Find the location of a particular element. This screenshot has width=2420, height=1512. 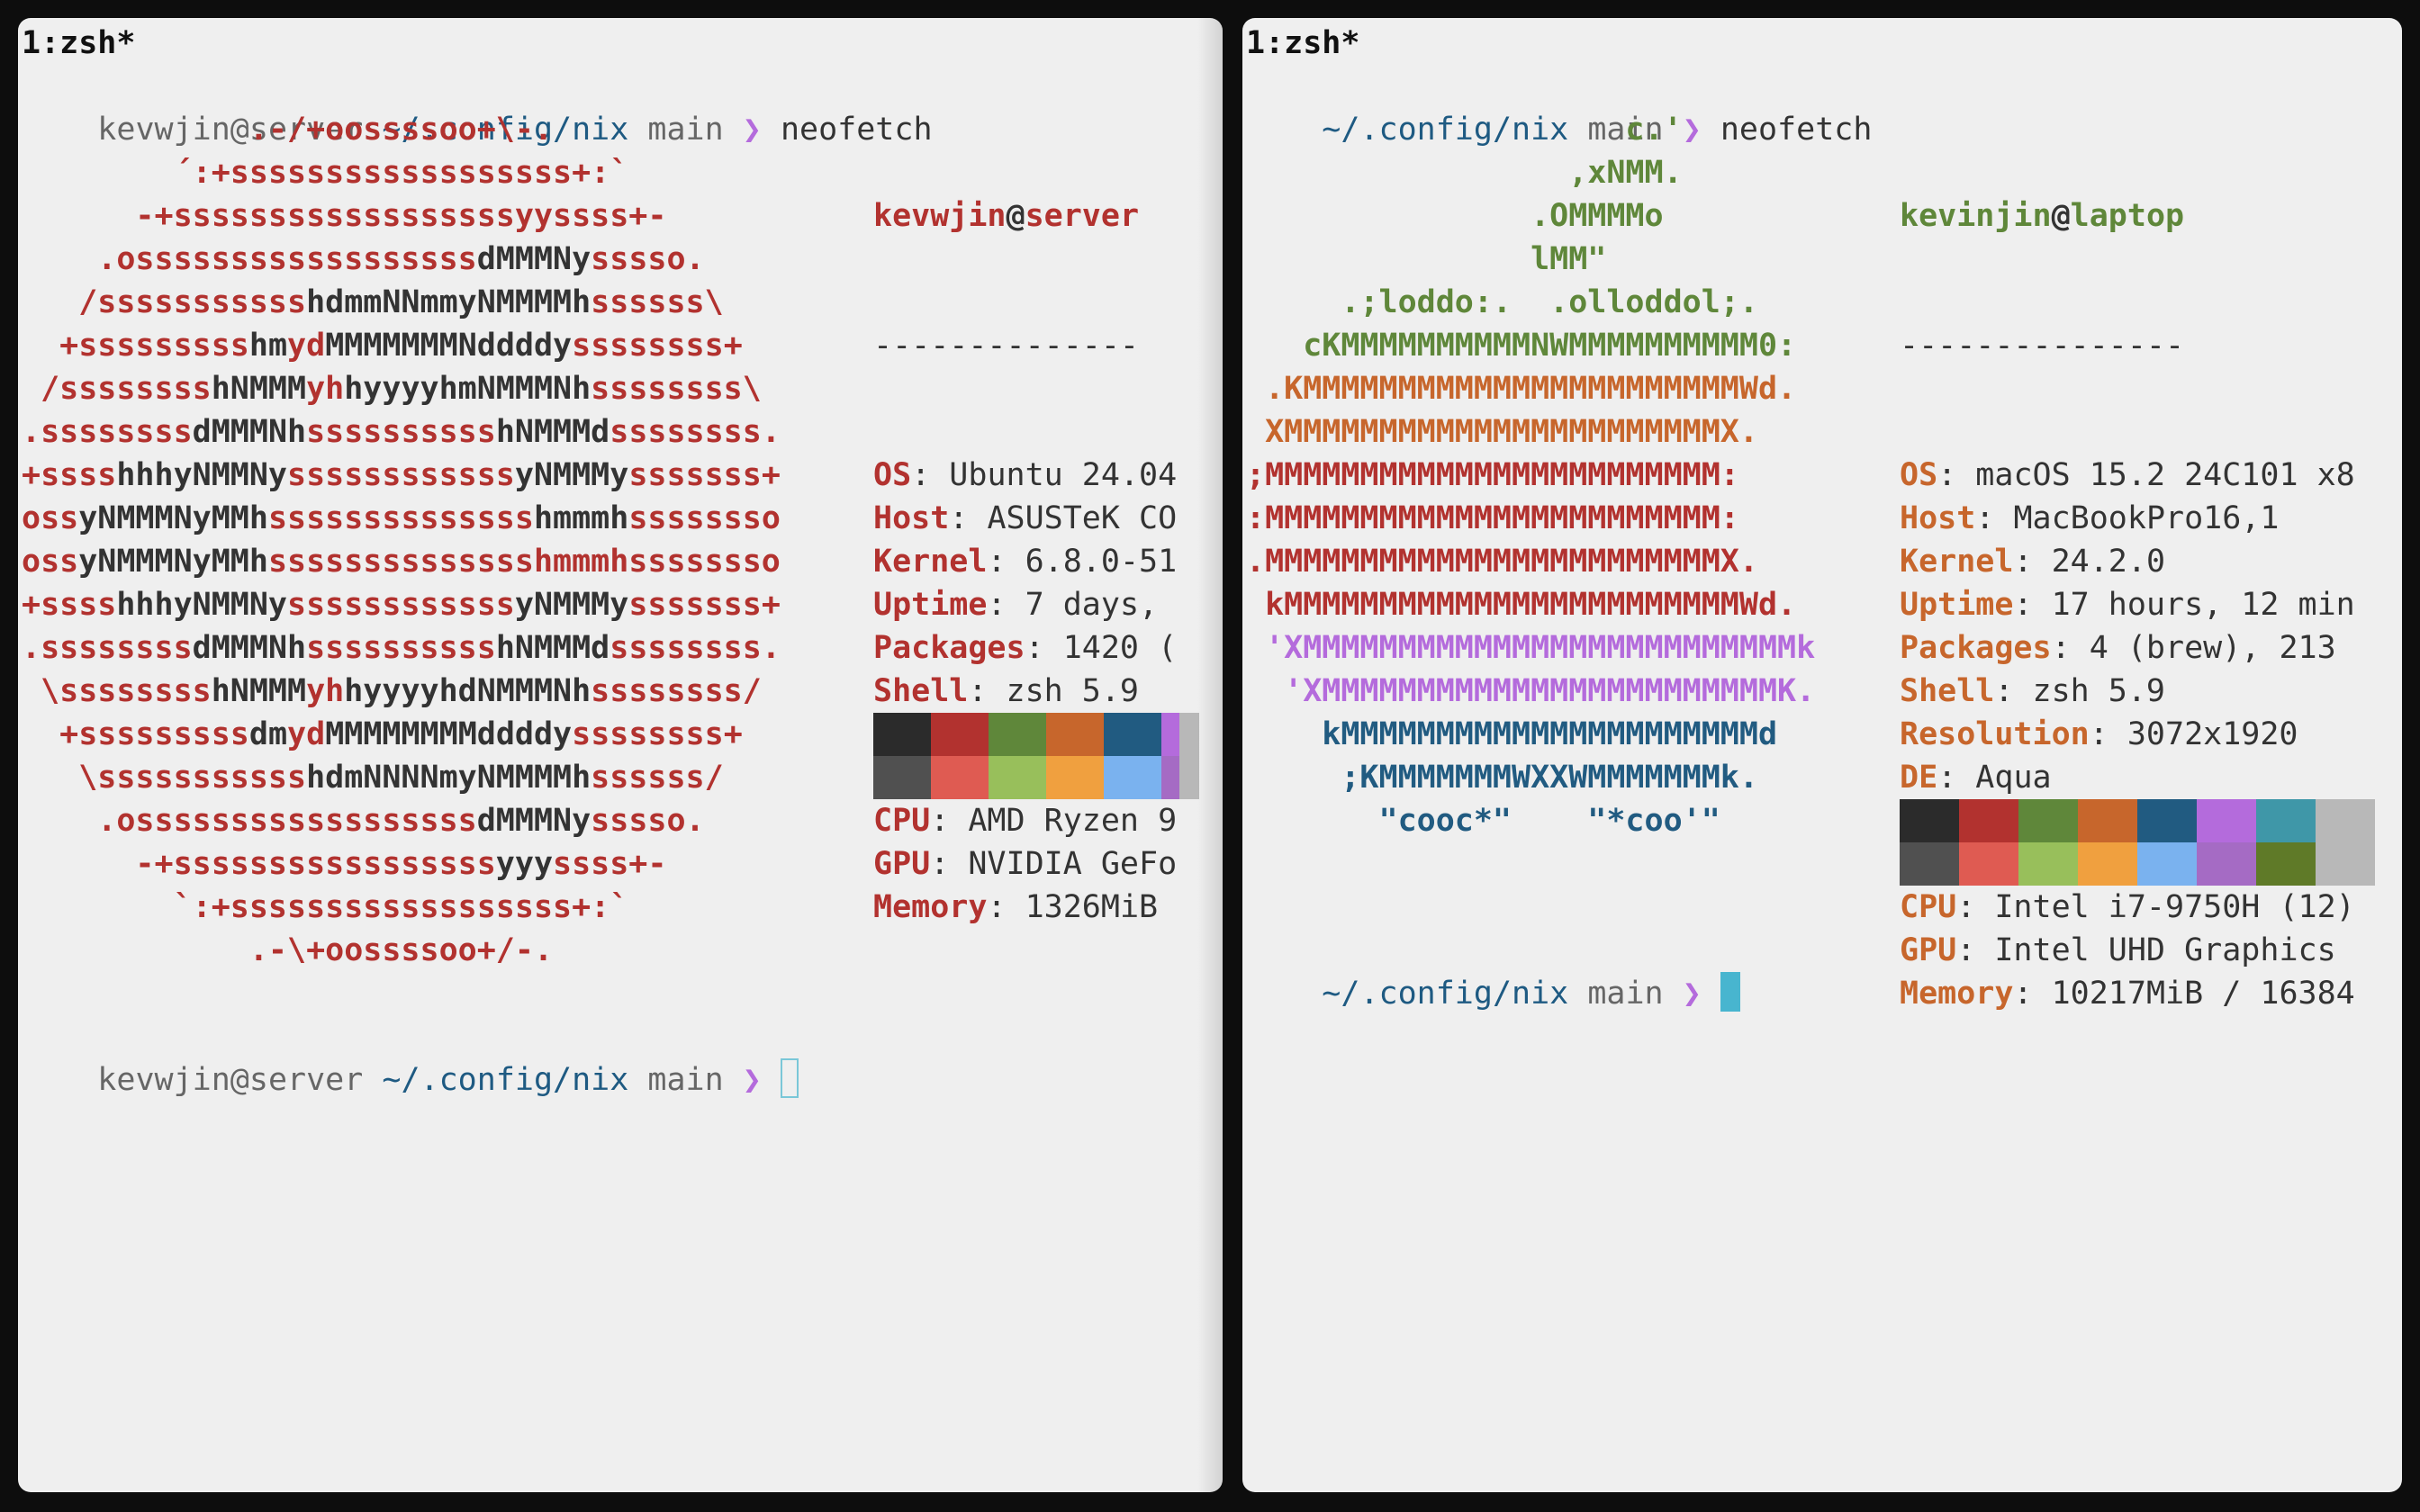

ascii-segment: ssssssss/ is located at coordinates (676, 691).